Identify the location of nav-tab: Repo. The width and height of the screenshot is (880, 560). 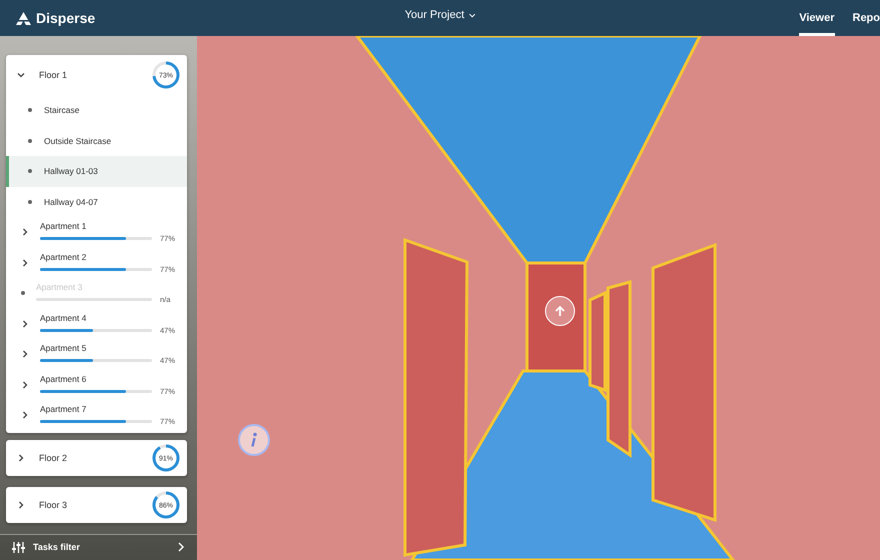
(866, 18).